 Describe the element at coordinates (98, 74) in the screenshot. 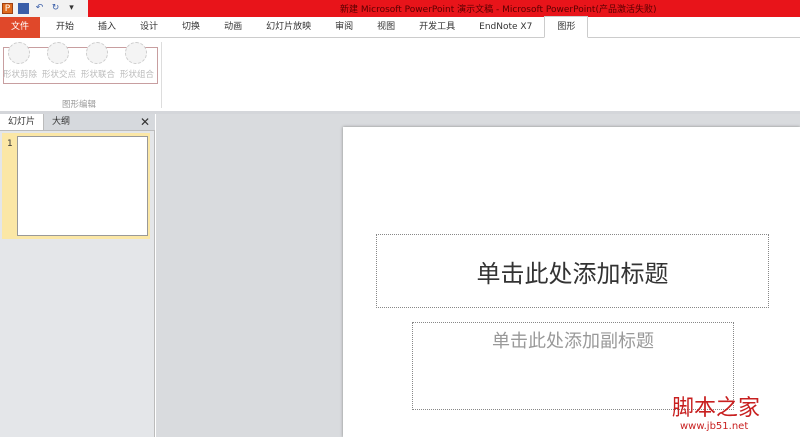

I see `shape-union-button: 形状联合` at that location.